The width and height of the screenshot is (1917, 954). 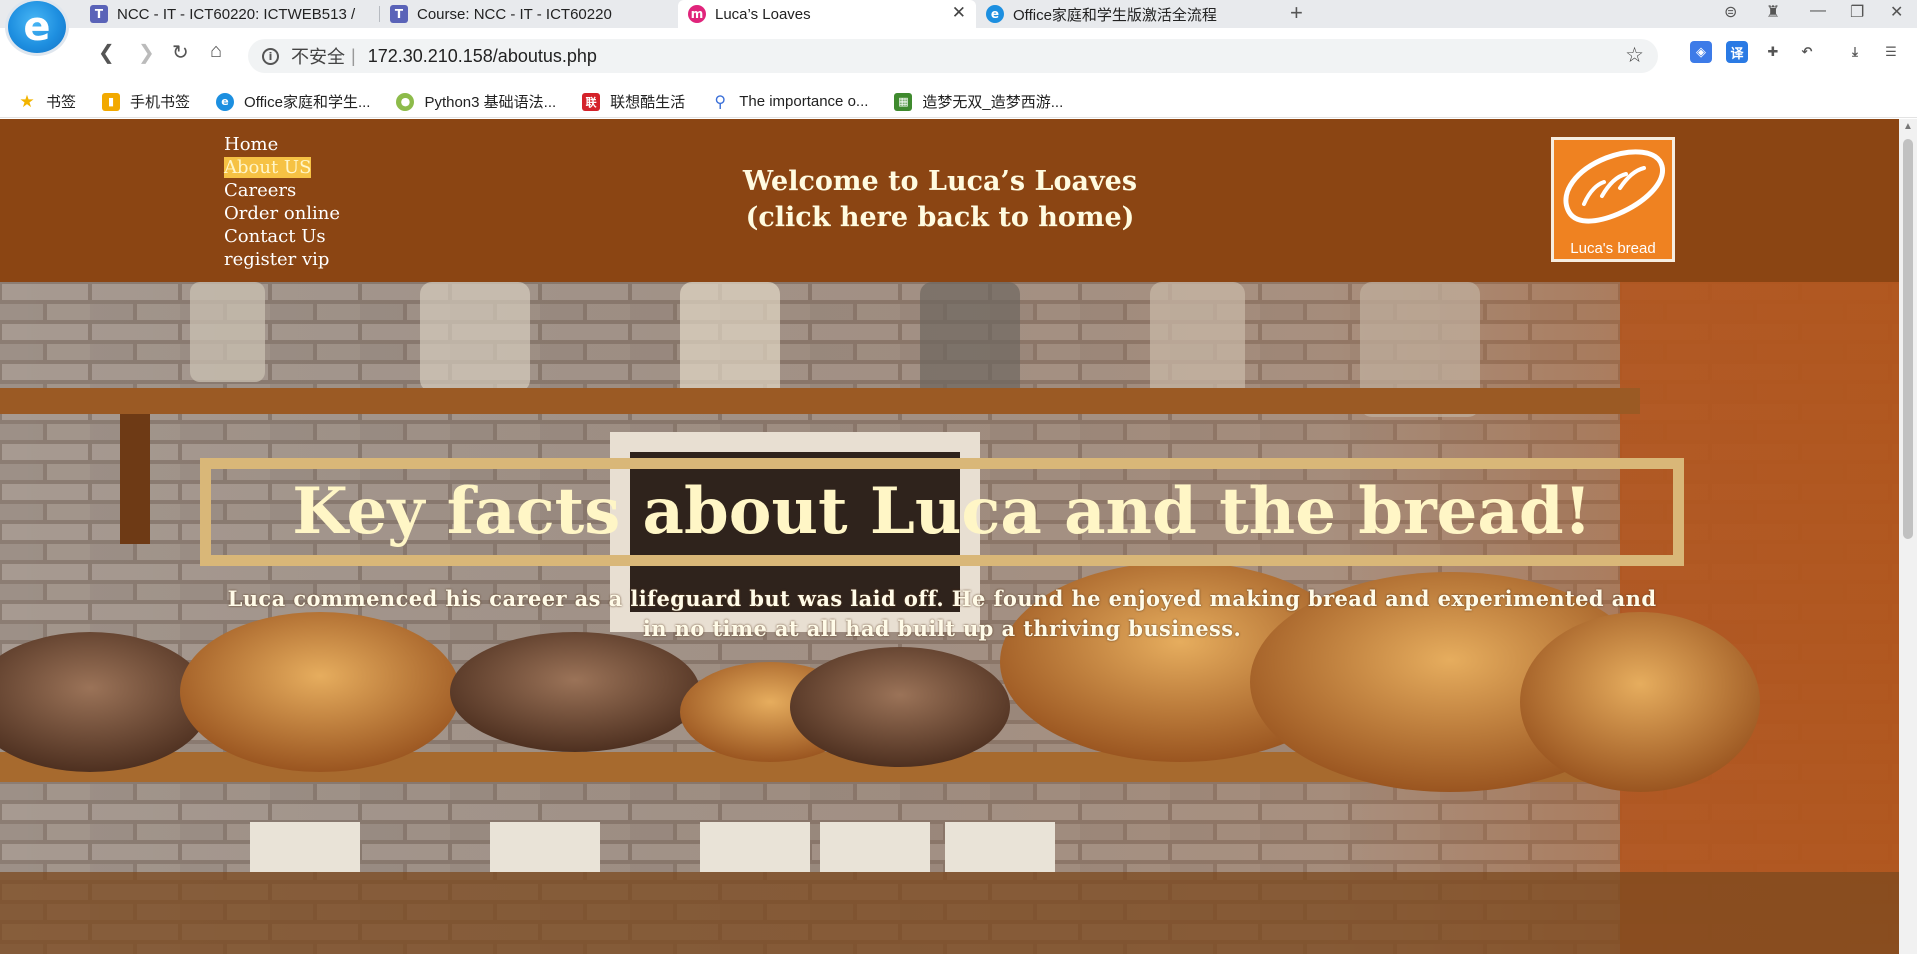 I want to click on site-info-icon: i, so click(x=270, y=56).